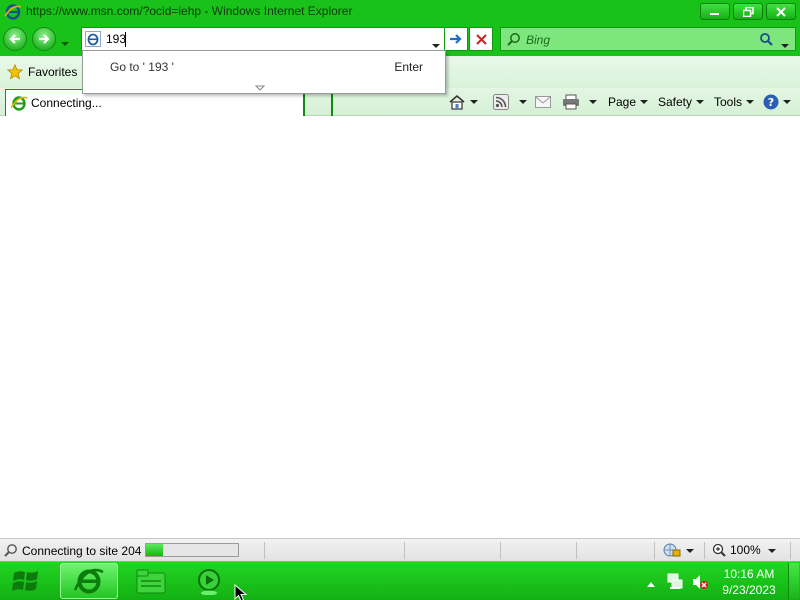 The height and width of the screenshot is (600, 800). I want to click on search-icon, so click(514, 40).